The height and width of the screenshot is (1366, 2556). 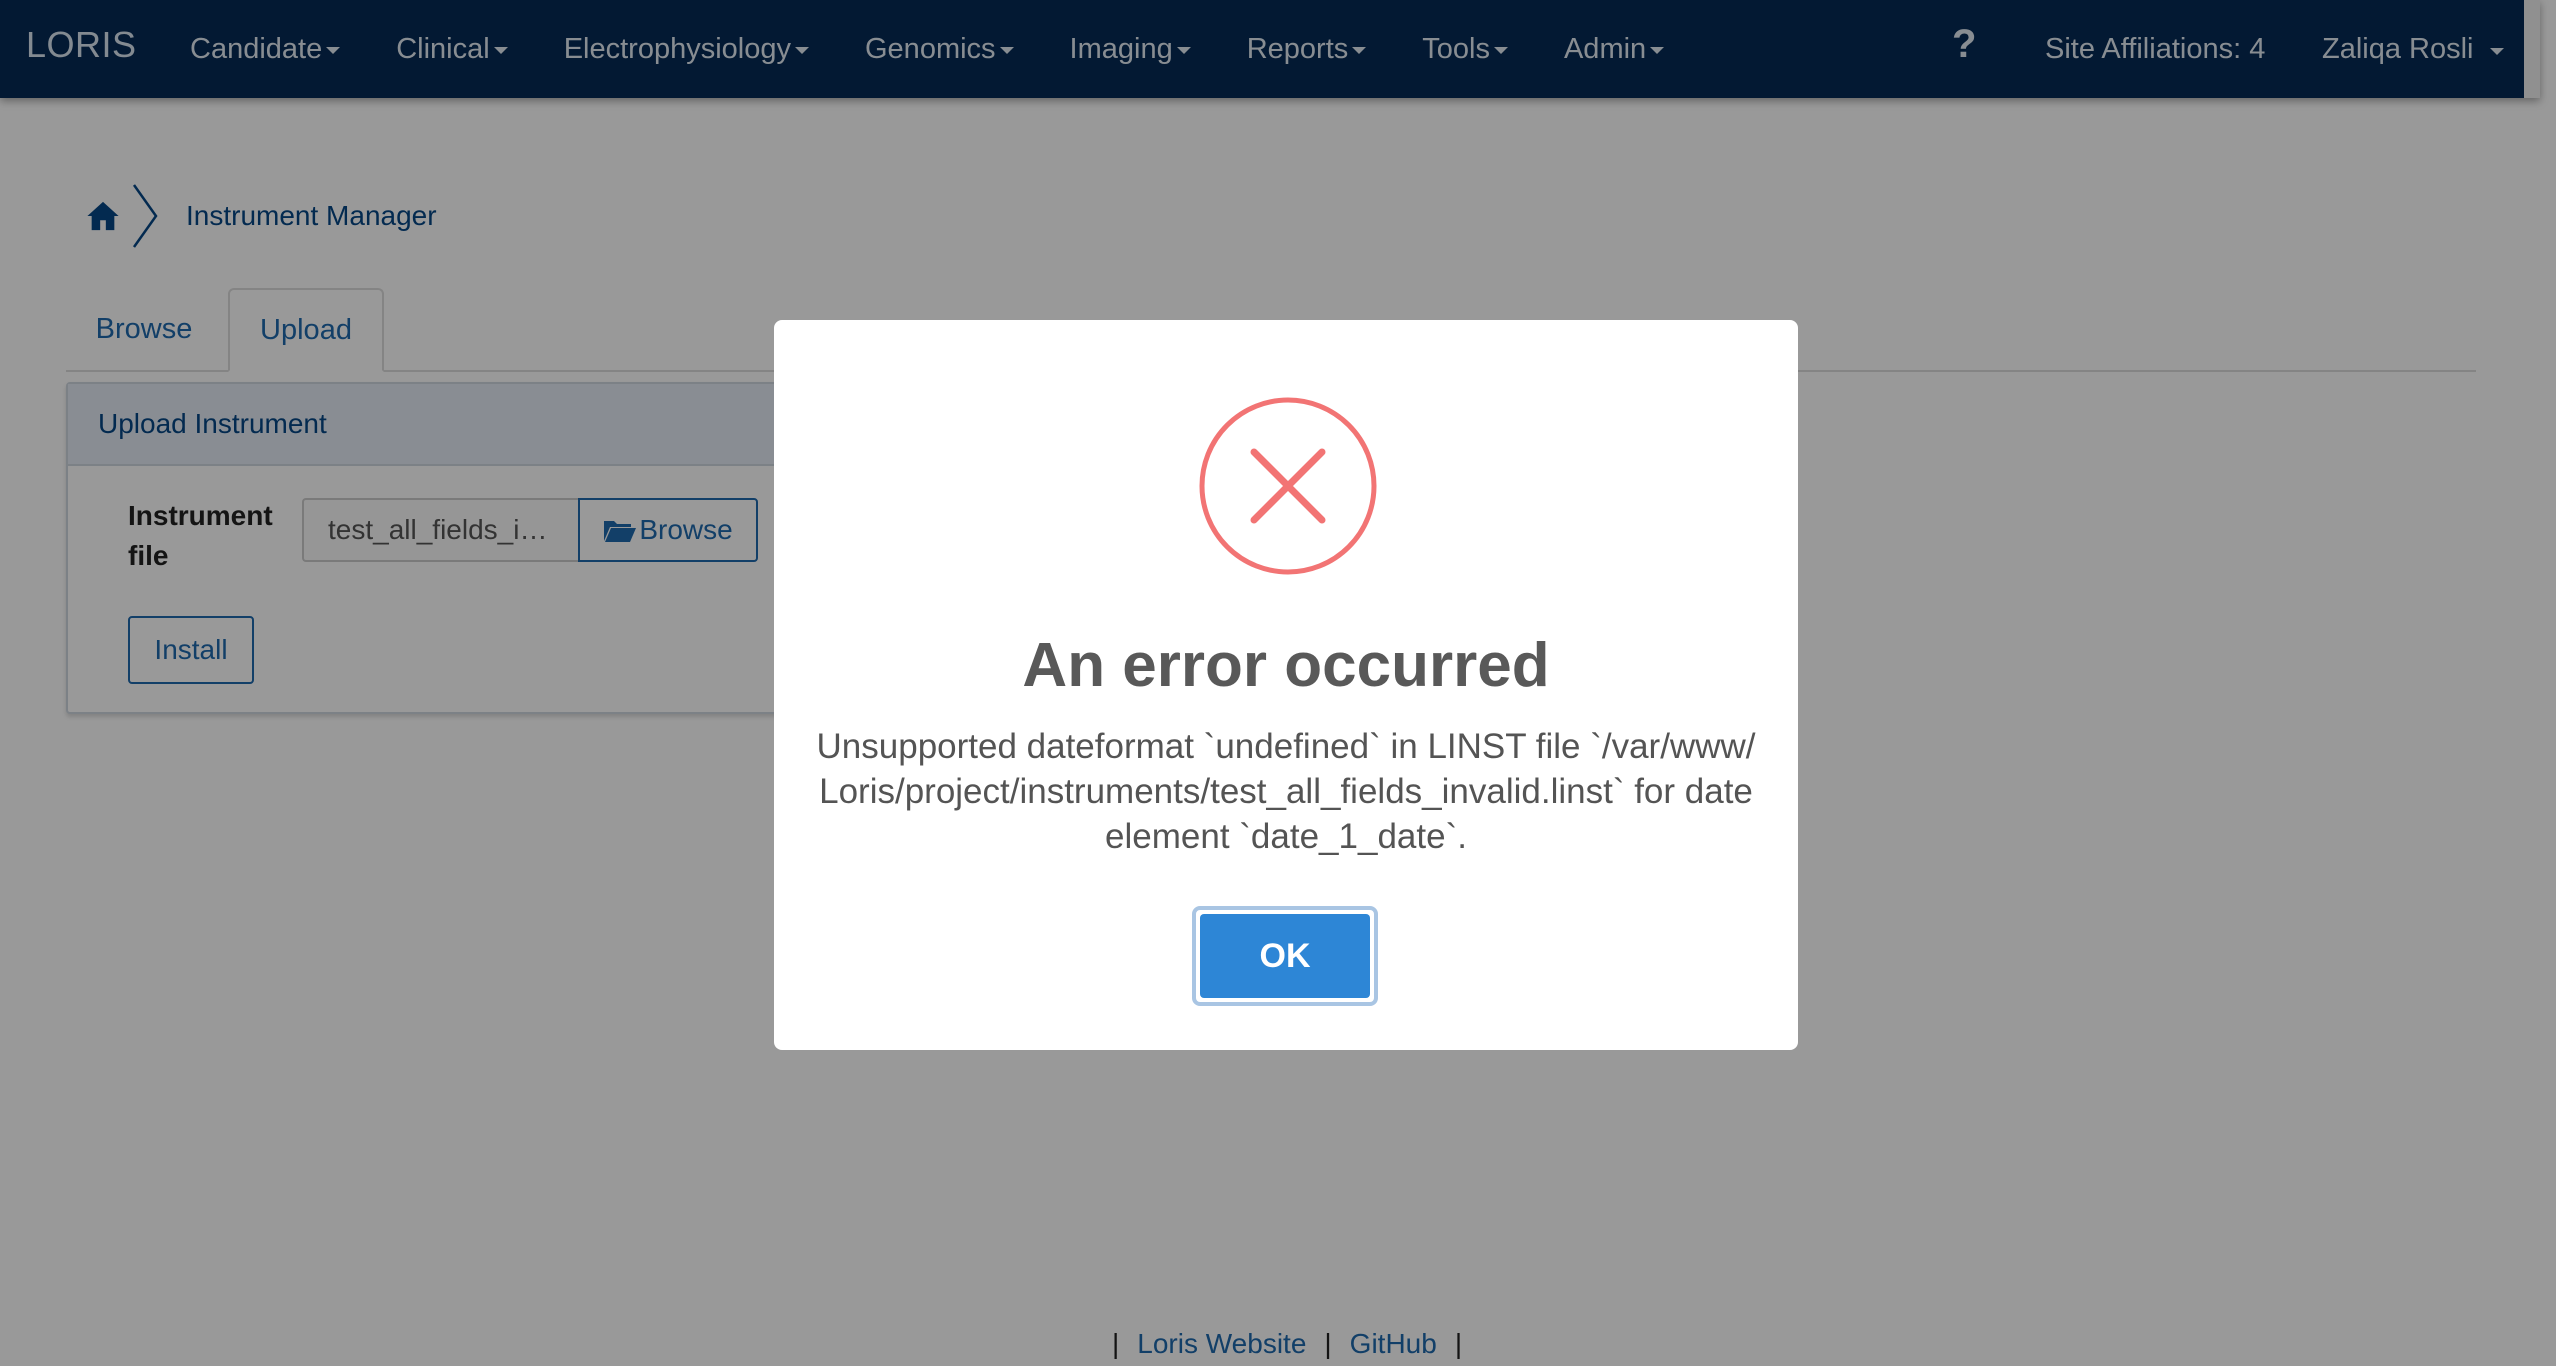 I want to click on ok-button-label: OK, so click(x=1285, y=956).